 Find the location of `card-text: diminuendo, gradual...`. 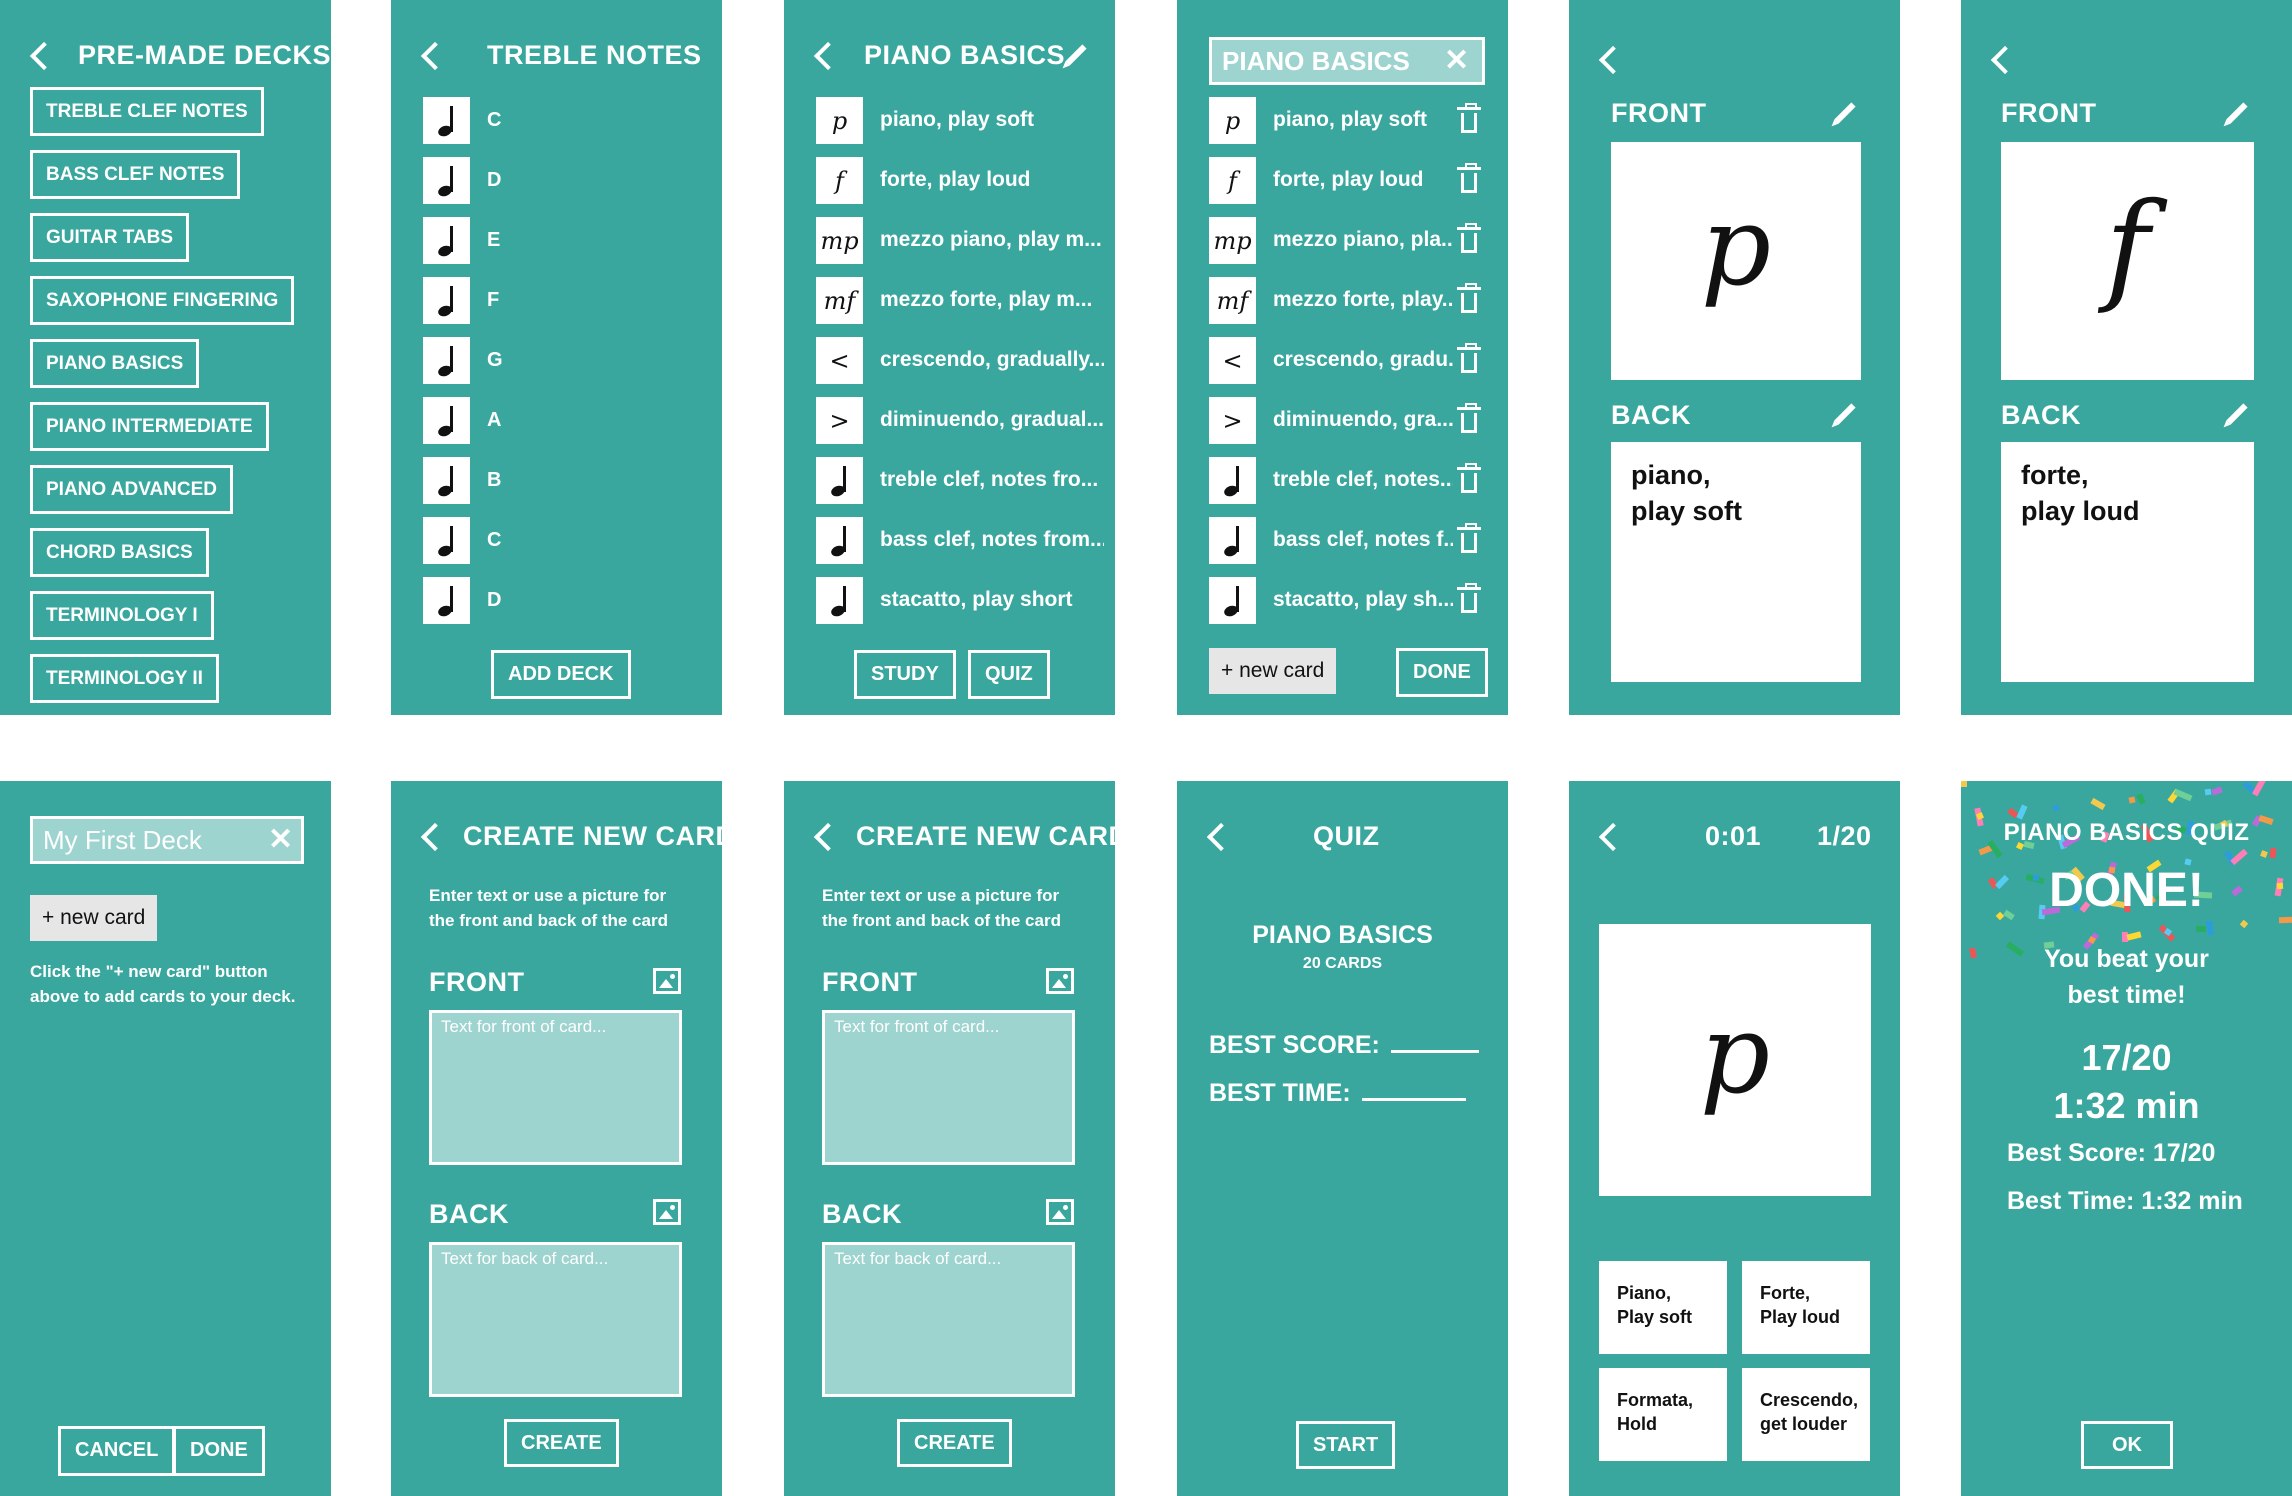

card-text: diminuendo, gradual... is located at coordinates (992, 420).